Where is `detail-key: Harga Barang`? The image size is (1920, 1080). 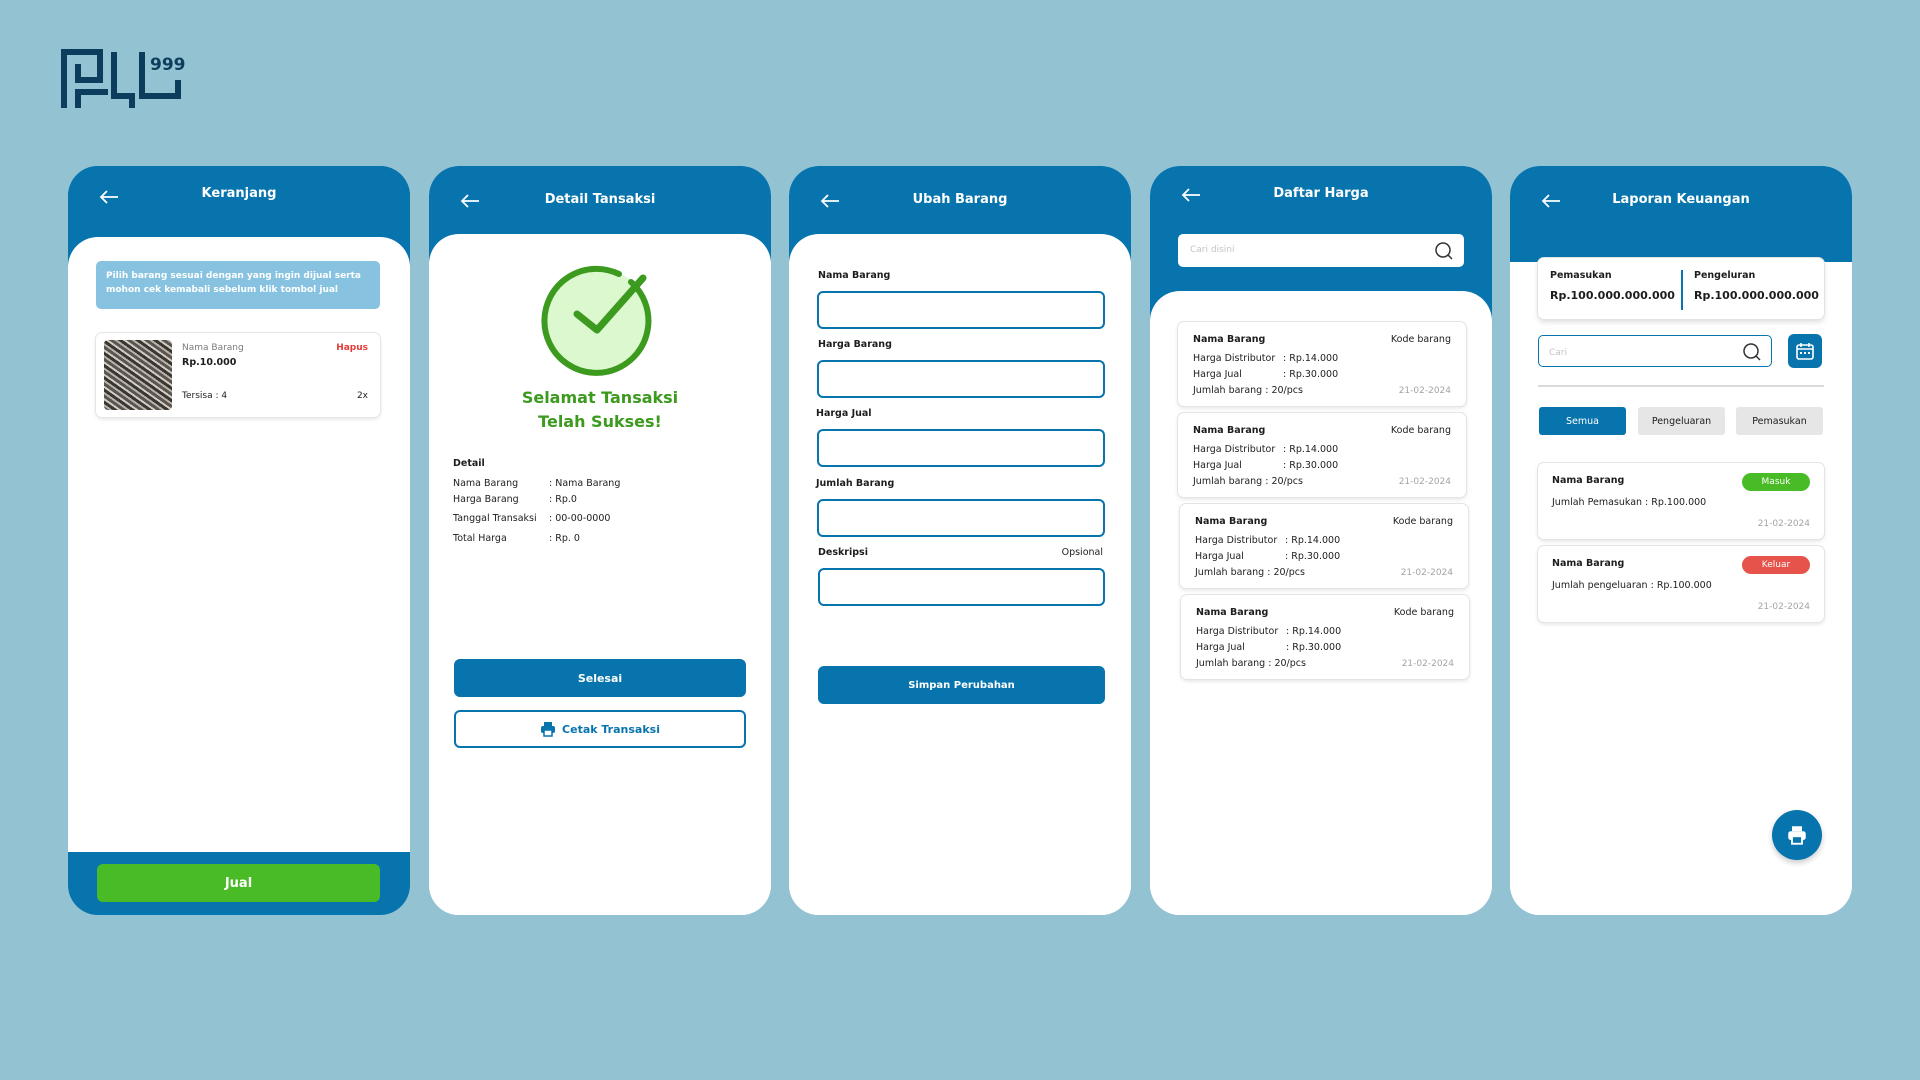 detail-key: Harga Barang is located at coordinates (486, 499).